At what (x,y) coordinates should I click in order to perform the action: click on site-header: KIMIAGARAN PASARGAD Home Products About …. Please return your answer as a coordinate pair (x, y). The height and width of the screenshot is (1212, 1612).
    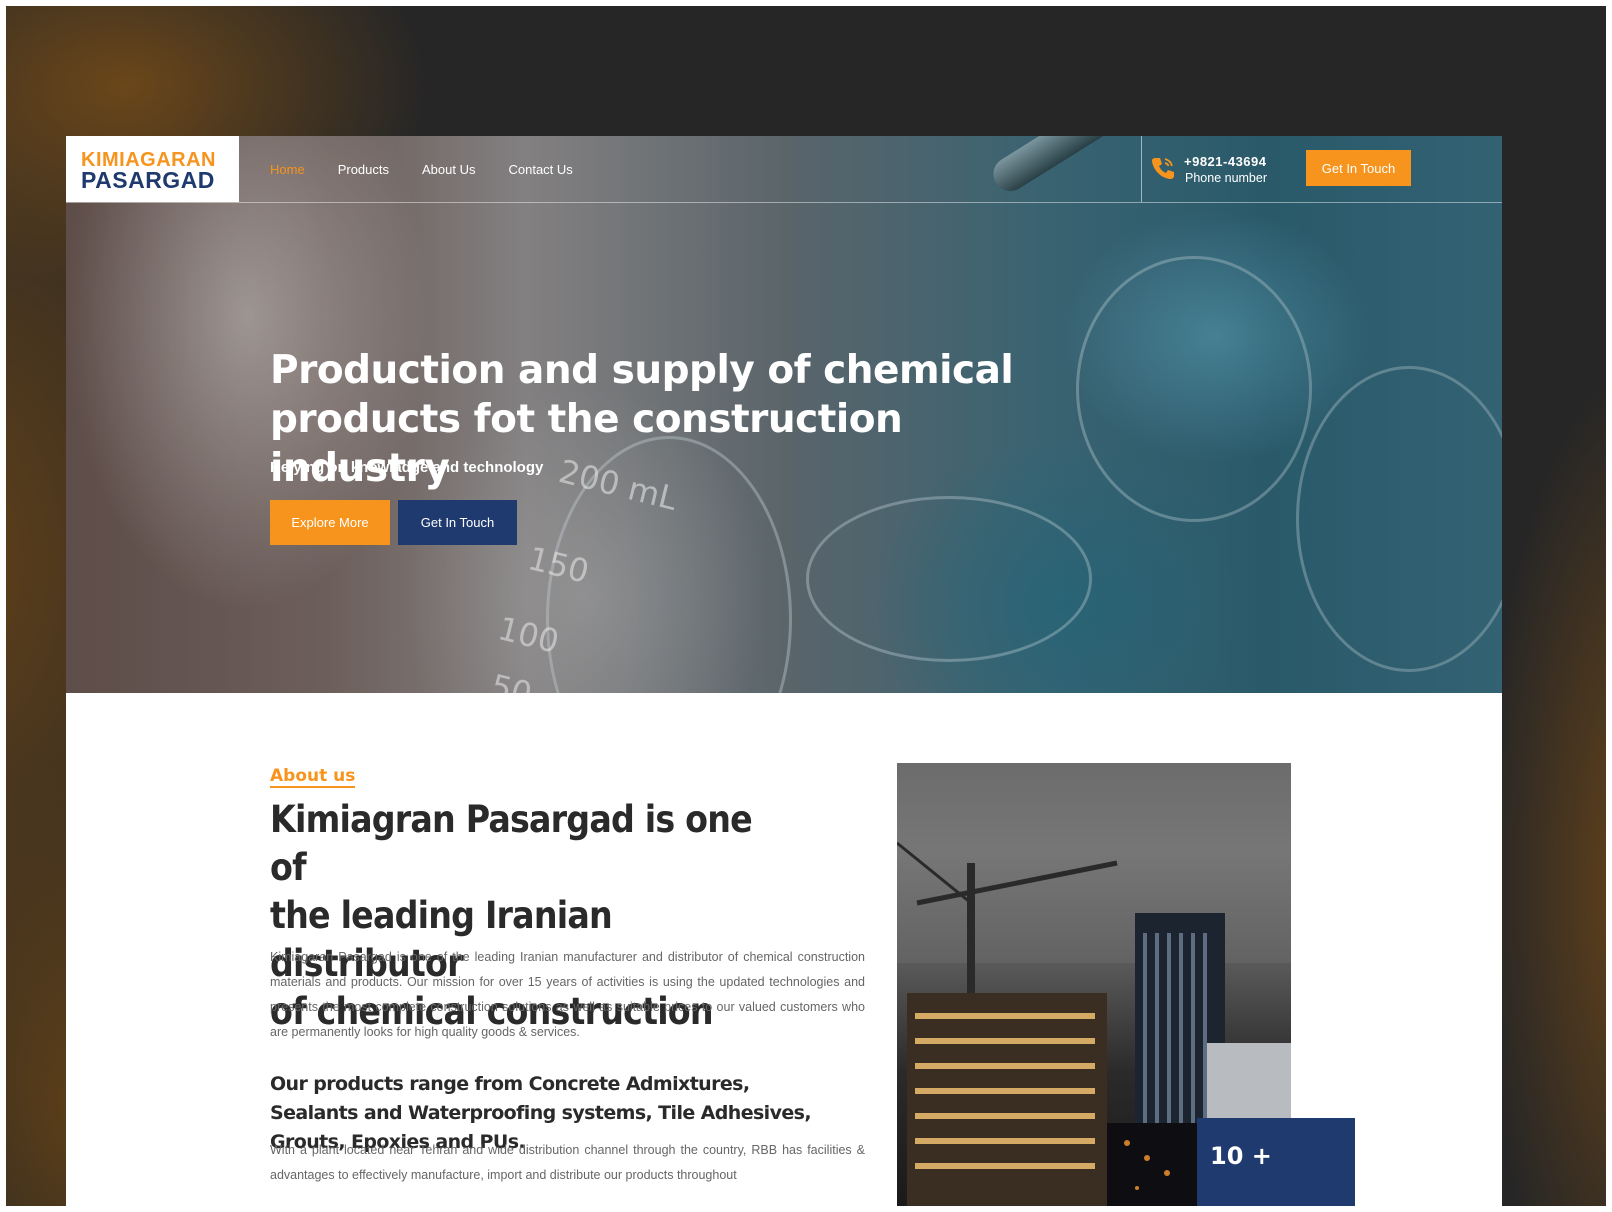
    Looking at the image, I should click on (784, 169).